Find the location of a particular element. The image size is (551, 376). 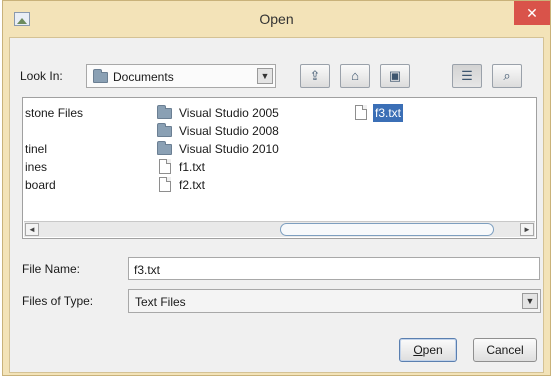

list-item-label: Visual Studio 2005 is located at coordinates (229, 113).